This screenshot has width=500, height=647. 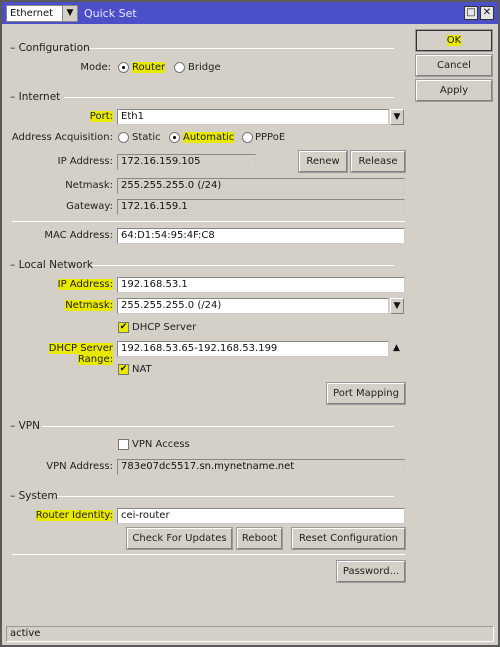 I want to click on maximize-icon: □, so click(x=471, y=12).